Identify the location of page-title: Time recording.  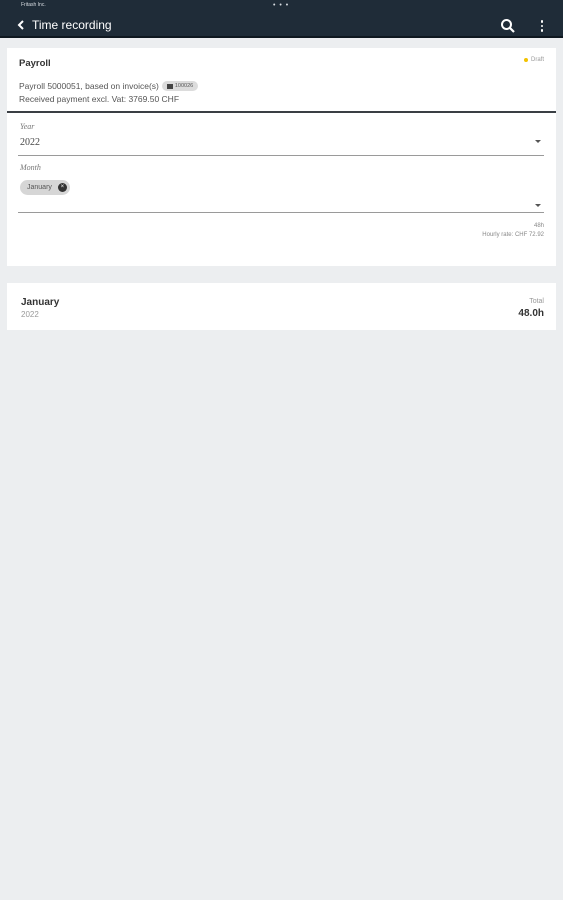
(72, 25).